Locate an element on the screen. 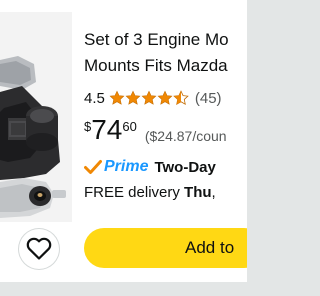 This screenshot has height=296, width=320. prime-delivery-speed: Two-Day is located at coordinates (185, 167).